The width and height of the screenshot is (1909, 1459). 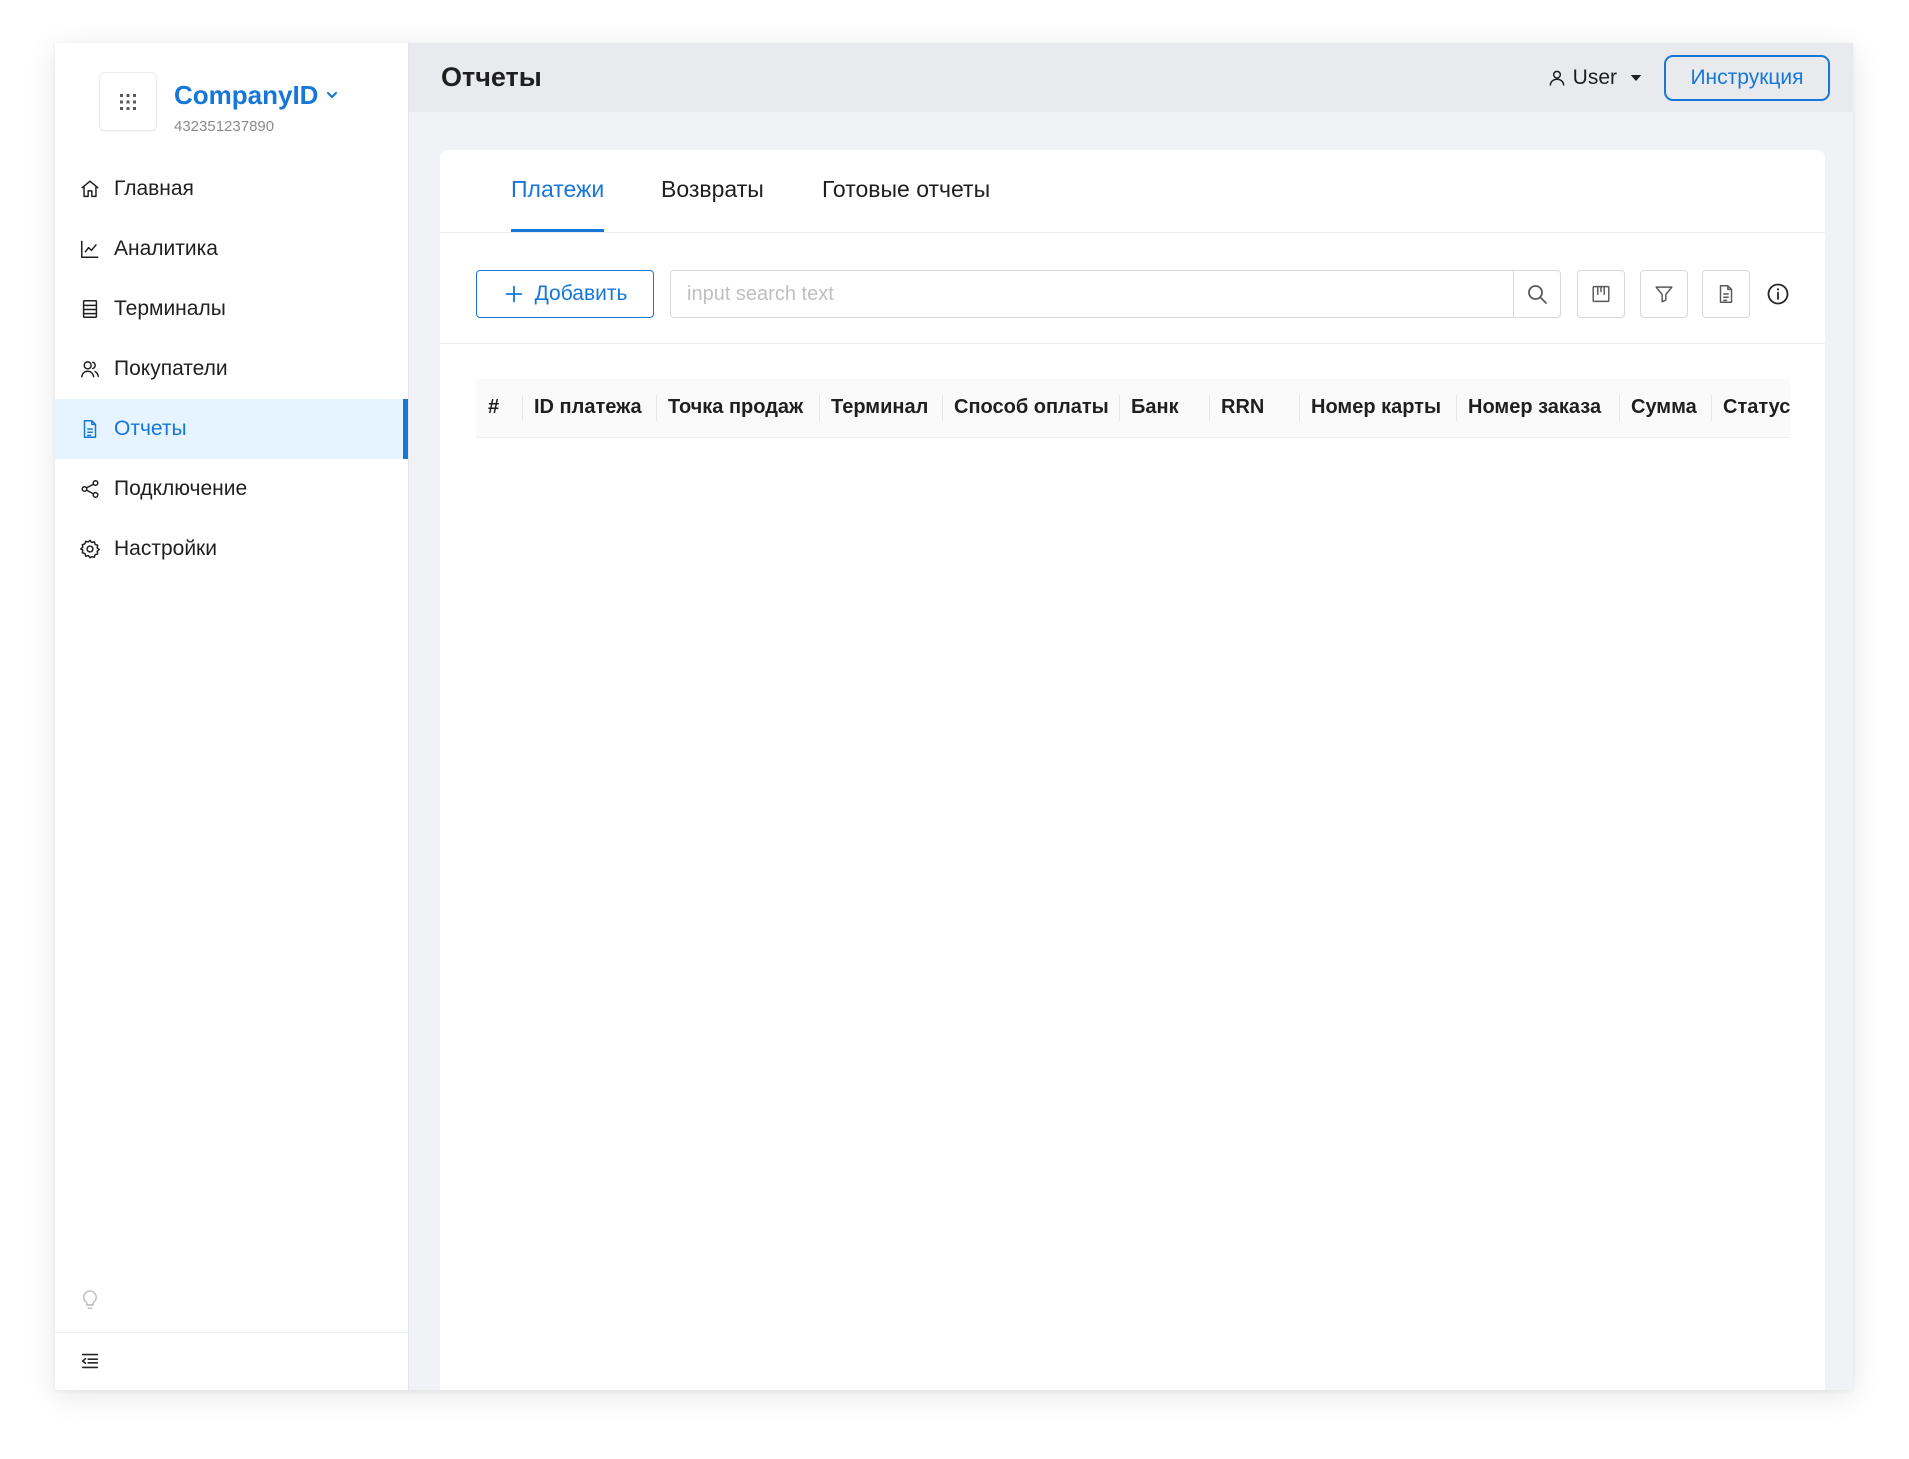 What do you see at coordinates (332, 95) in the screenshot?
I see `chevron-down-icon` at bounding box center [332, 95].